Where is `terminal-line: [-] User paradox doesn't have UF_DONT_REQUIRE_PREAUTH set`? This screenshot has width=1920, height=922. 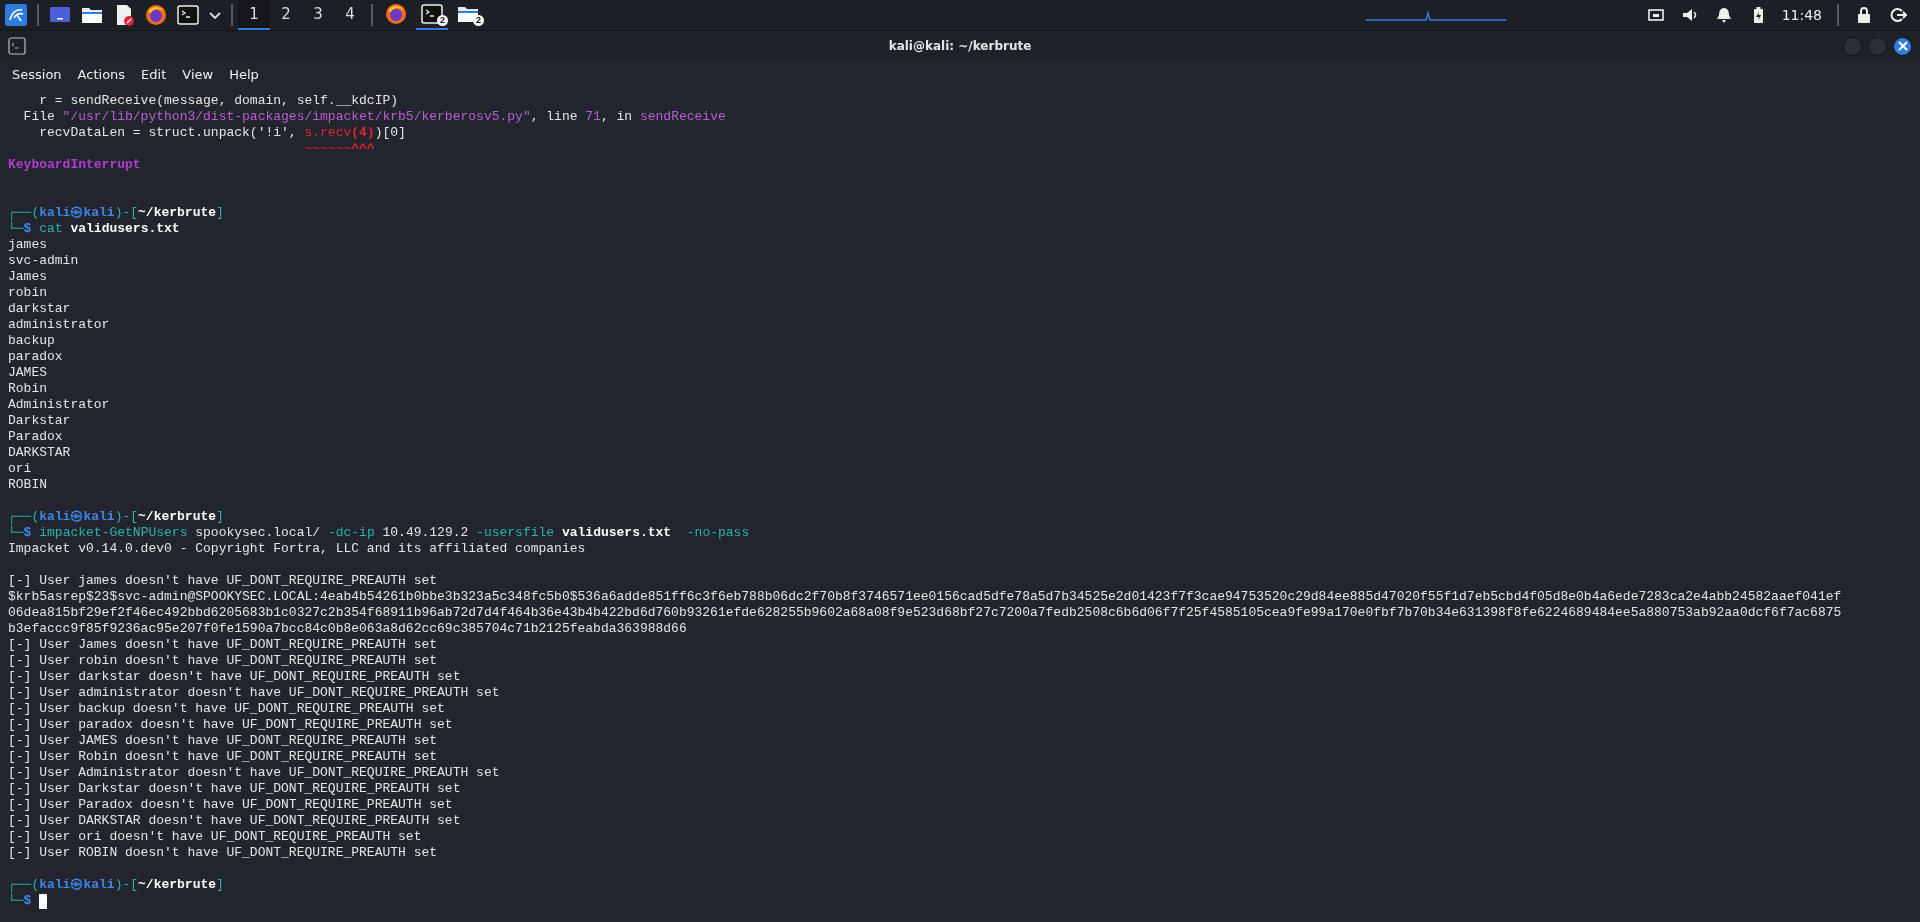 terminal-line: [-] User paradox doesn't have UF_DONT_REQUIRE_PREAUTH set is located at coordinates (230, 725).